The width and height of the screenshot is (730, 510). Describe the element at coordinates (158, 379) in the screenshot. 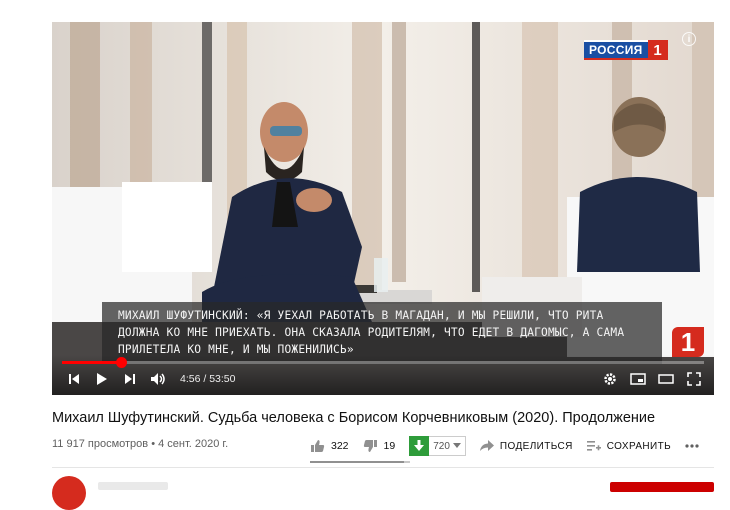

I see `volume-icon` at that location.